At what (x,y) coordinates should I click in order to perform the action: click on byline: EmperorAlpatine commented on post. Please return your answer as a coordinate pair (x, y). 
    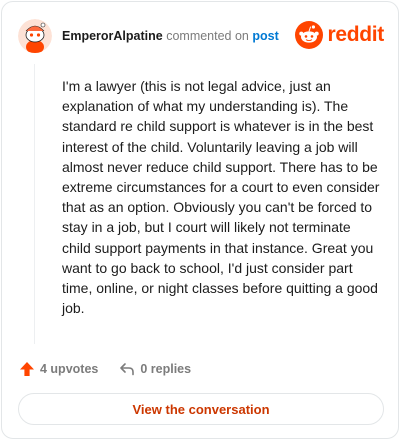
    Looking at the image, I should click on (170, 36).